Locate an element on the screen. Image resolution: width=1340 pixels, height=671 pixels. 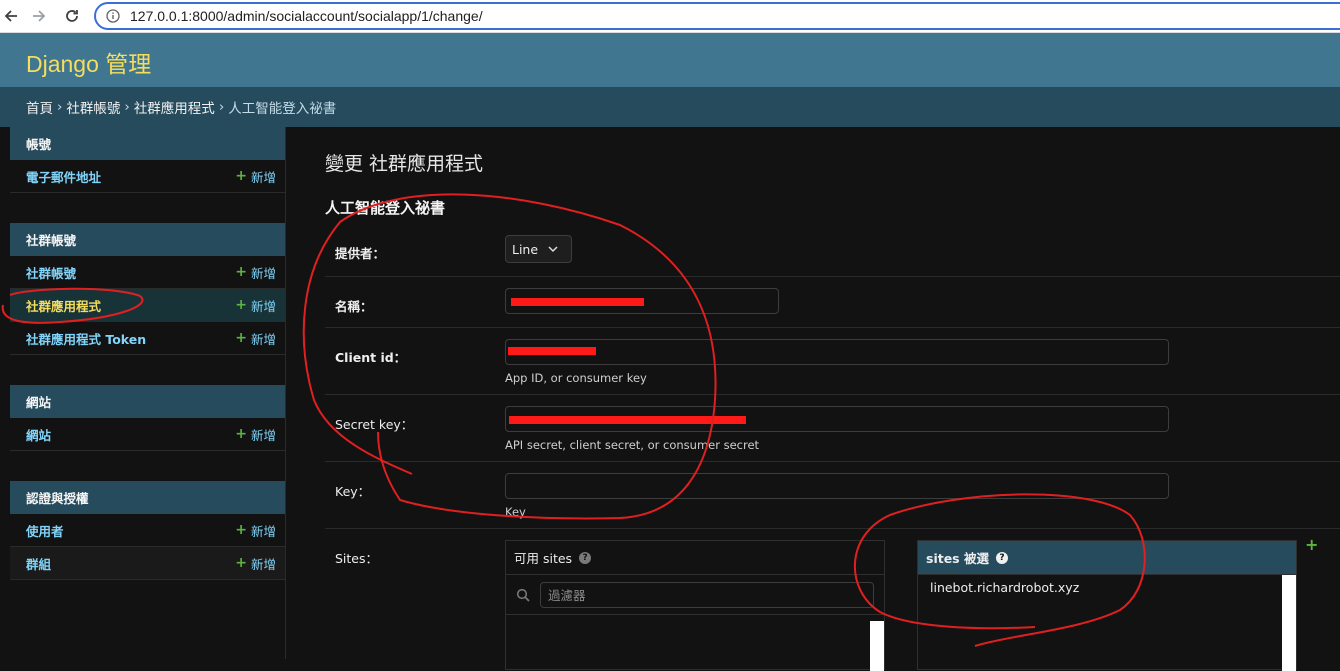
provider-select: Line is located at coordinates (538, 249).